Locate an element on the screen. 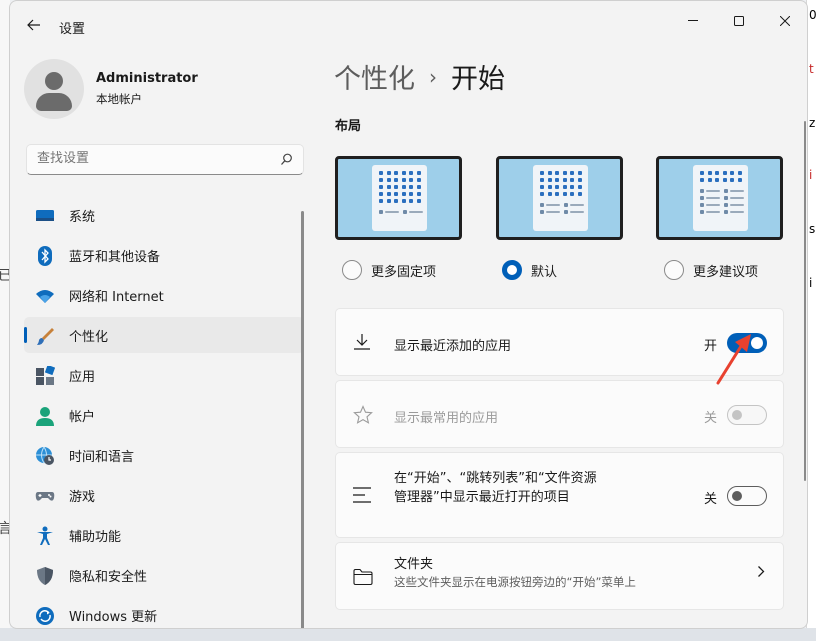  search-input is located at coordinates (152, 158).